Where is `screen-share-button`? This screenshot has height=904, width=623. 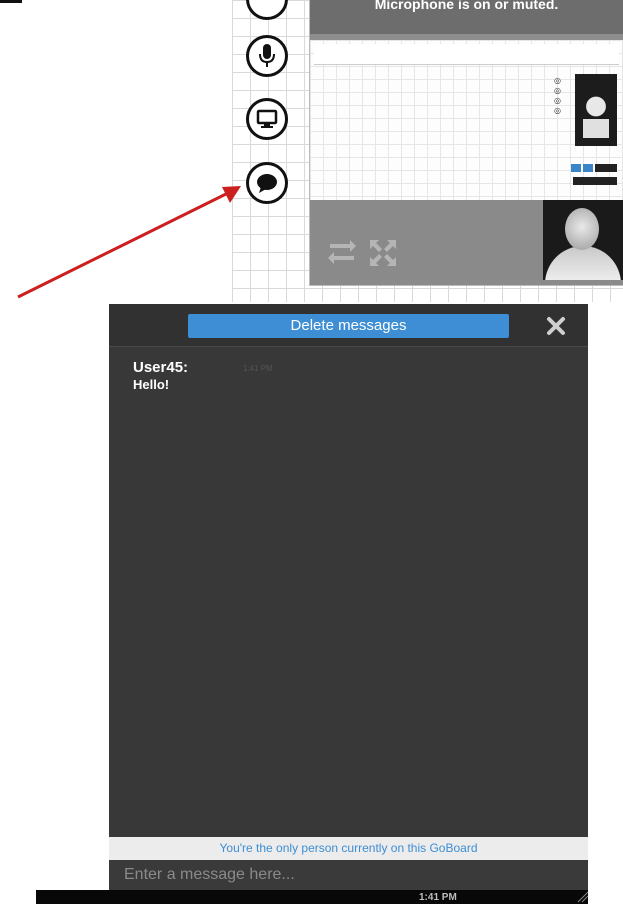 screen-share-button is located at coordinates (267, 119).